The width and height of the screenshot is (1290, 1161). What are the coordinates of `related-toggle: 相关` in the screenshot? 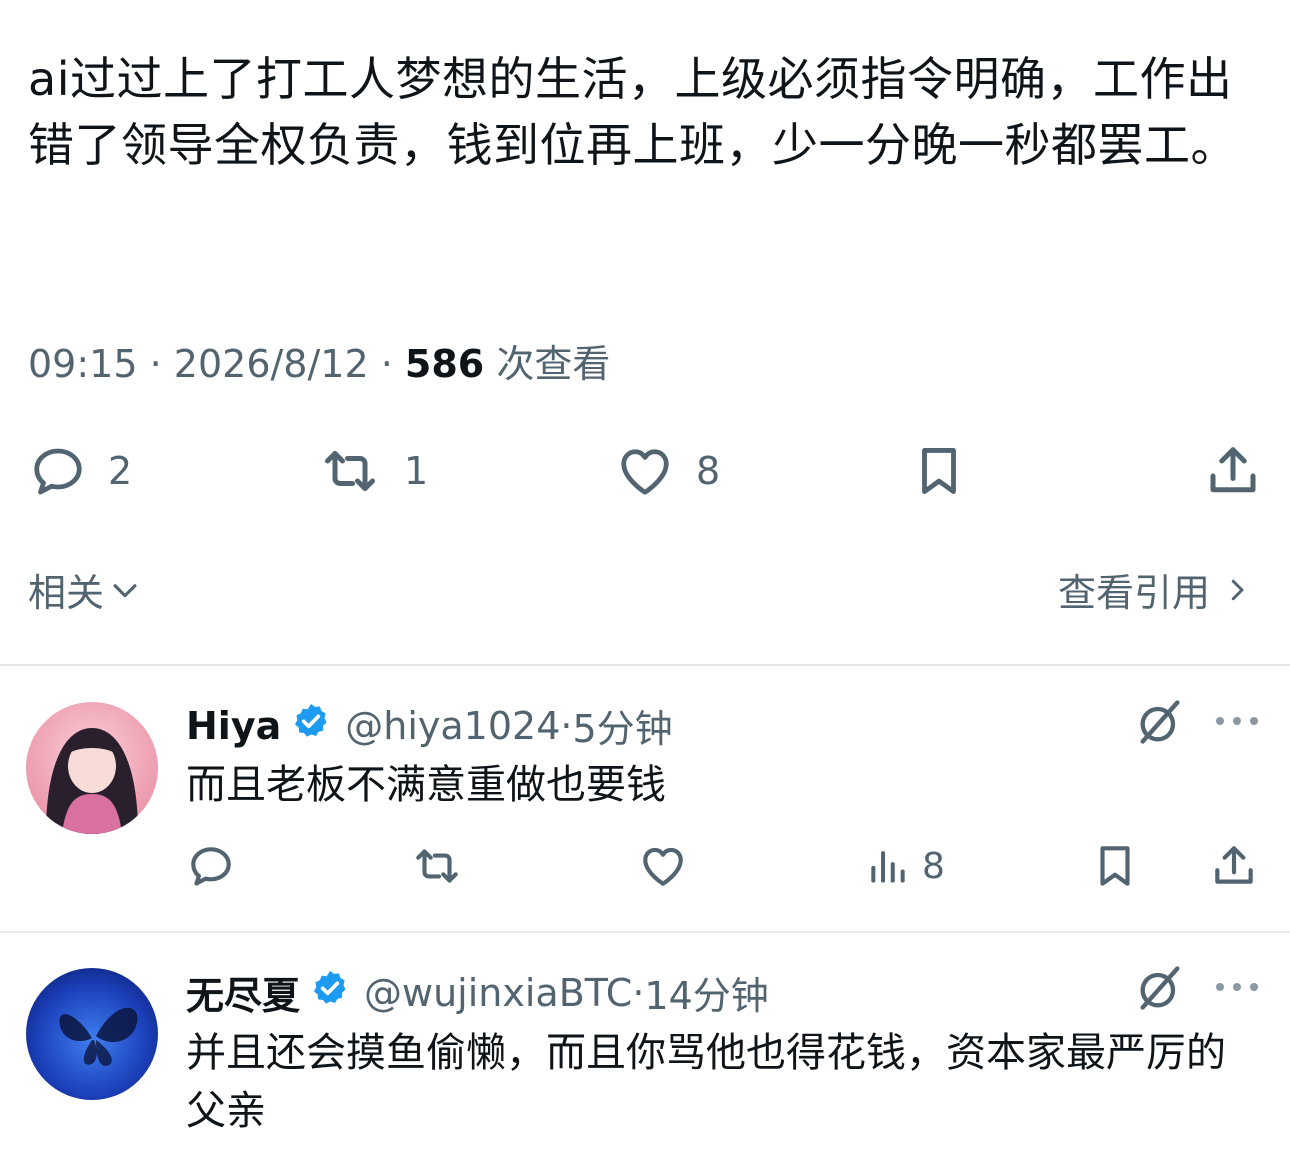 It's located at (85, 589).